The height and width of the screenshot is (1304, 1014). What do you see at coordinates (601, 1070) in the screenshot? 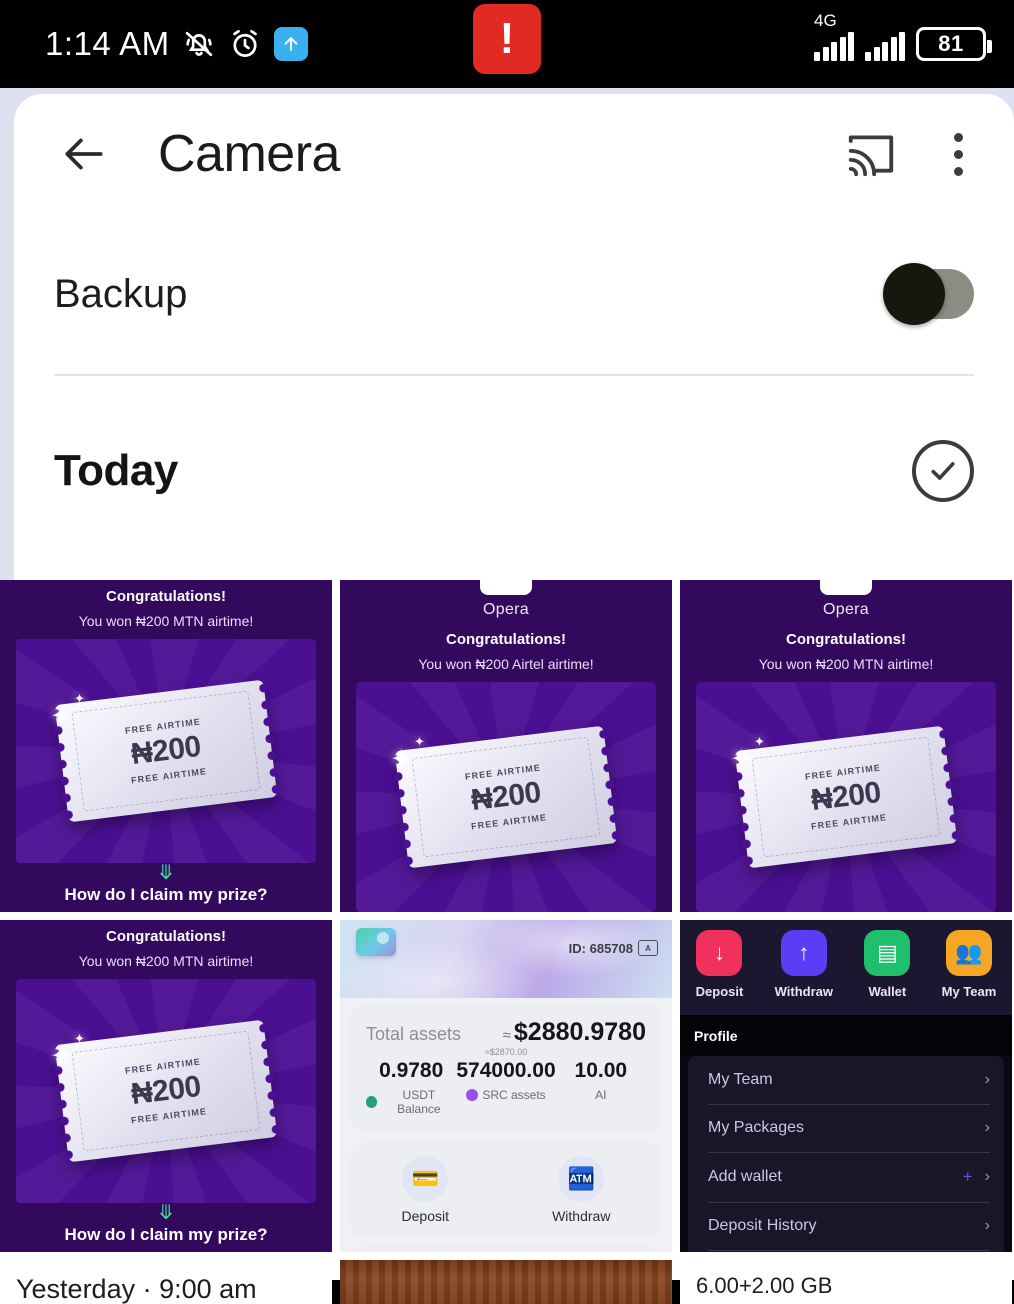
I see `asset-stat-value: 10.00` at bounding box center [601, 1070].